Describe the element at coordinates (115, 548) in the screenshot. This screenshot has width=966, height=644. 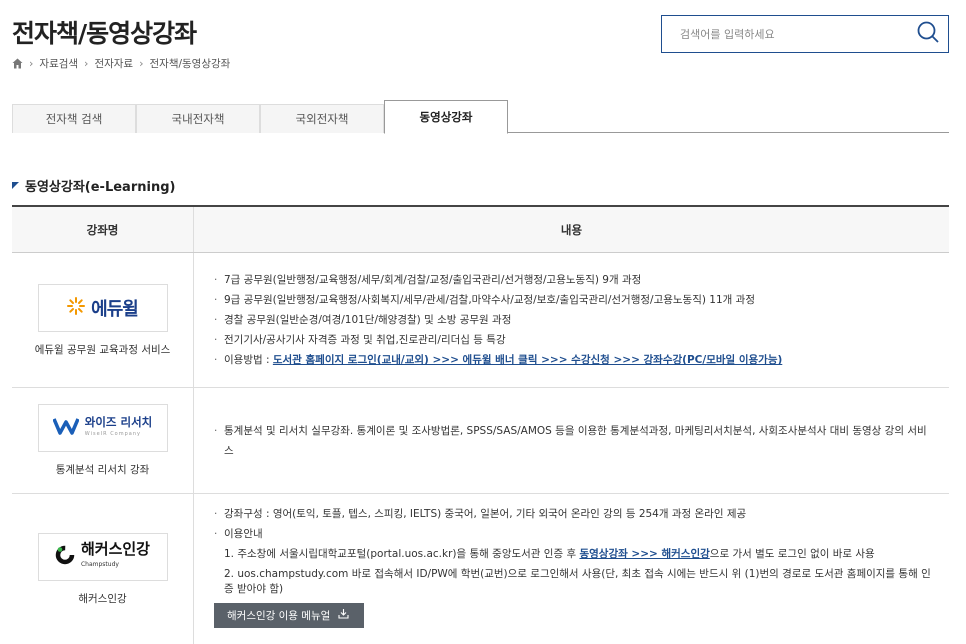
I see `hackers-logo-title: 해커스인강` at that location.